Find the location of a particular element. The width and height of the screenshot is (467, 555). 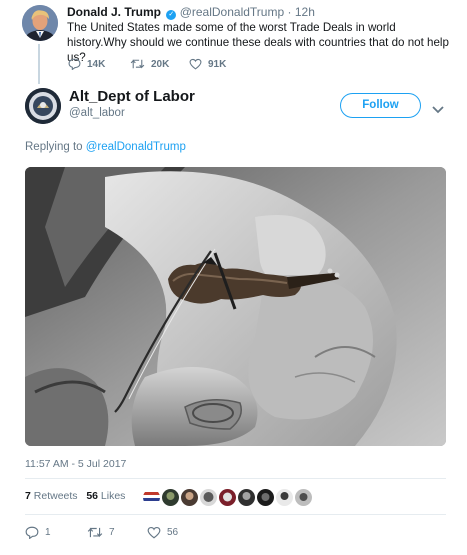

parent-like-button: 91K is located at coordinates (207, 64).